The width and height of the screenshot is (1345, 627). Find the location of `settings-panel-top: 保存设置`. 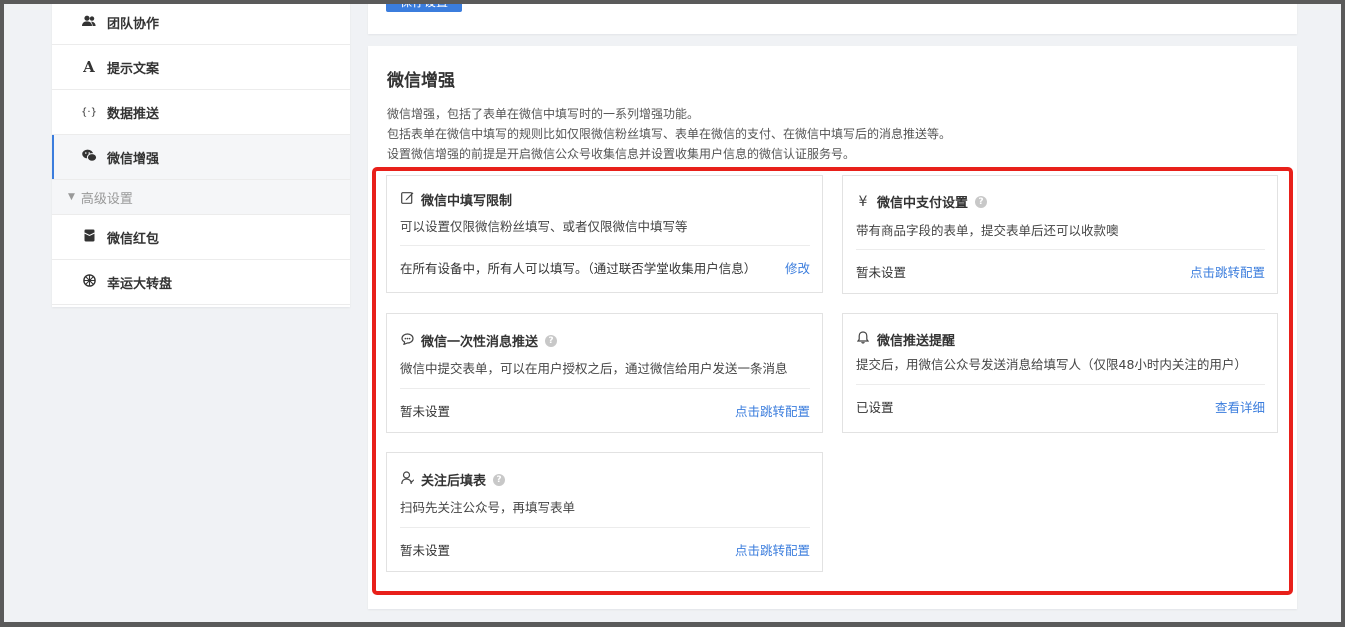

settings-panel-top: 保存设置 is located at coordinates (832, 19).